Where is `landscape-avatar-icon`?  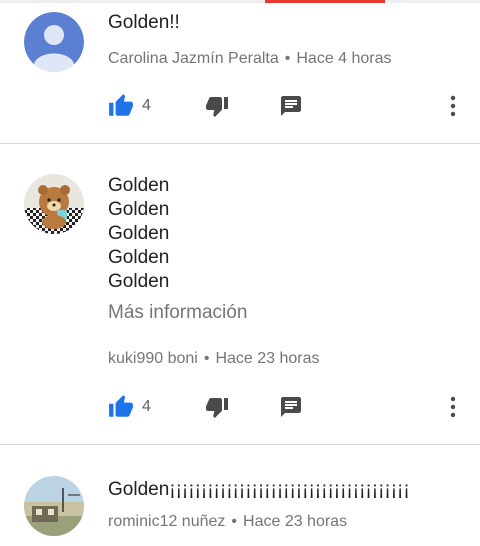 landscape-avatar-icon is located at coordinates (54, 506).